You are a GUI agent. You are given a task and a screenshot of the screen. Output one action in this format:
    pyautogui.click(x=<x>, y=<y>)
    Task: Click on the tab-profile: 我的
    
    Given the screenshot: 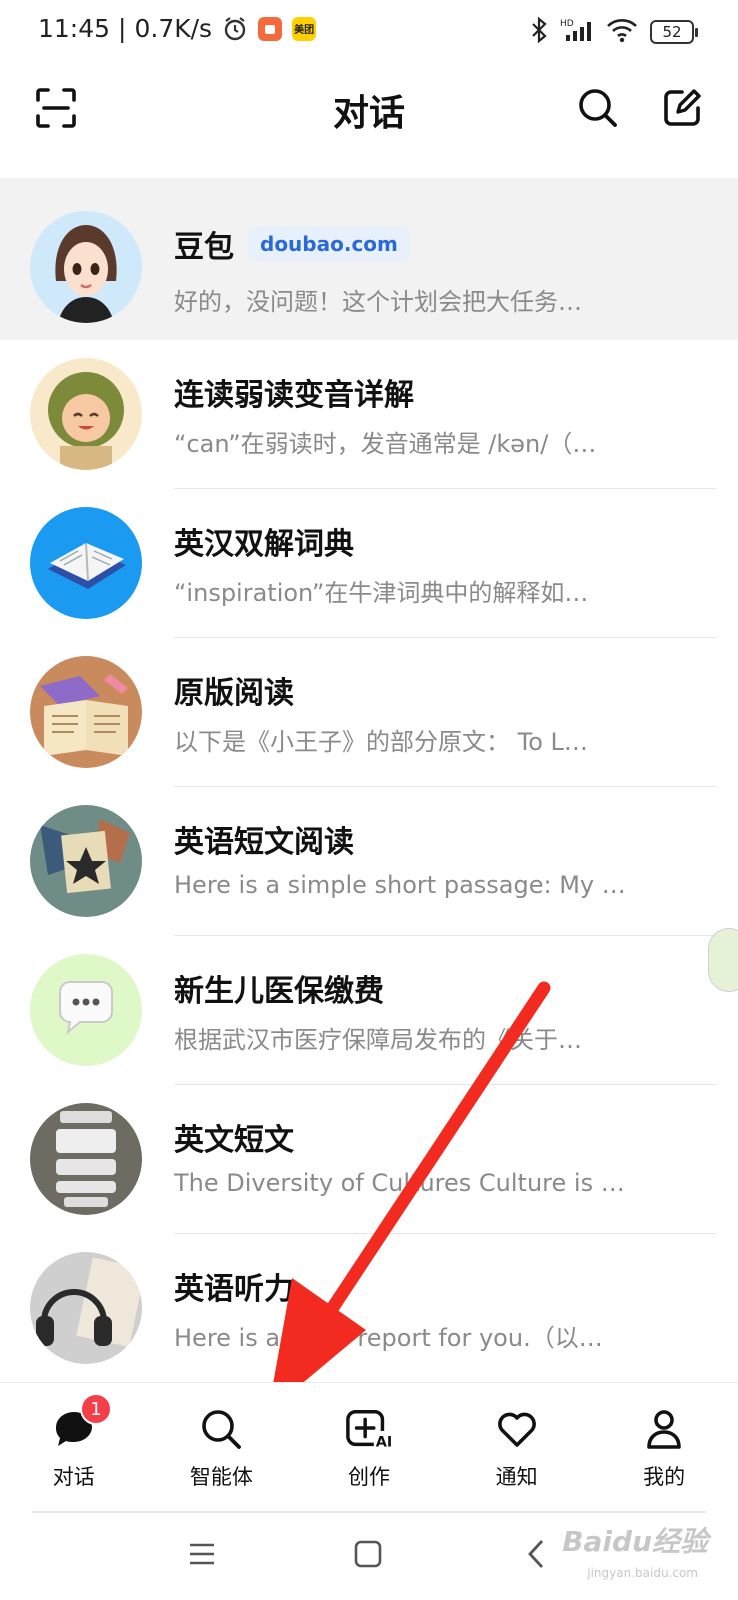 What is the action you would take?
    pyautogui.click(x=664, y=1448)
    